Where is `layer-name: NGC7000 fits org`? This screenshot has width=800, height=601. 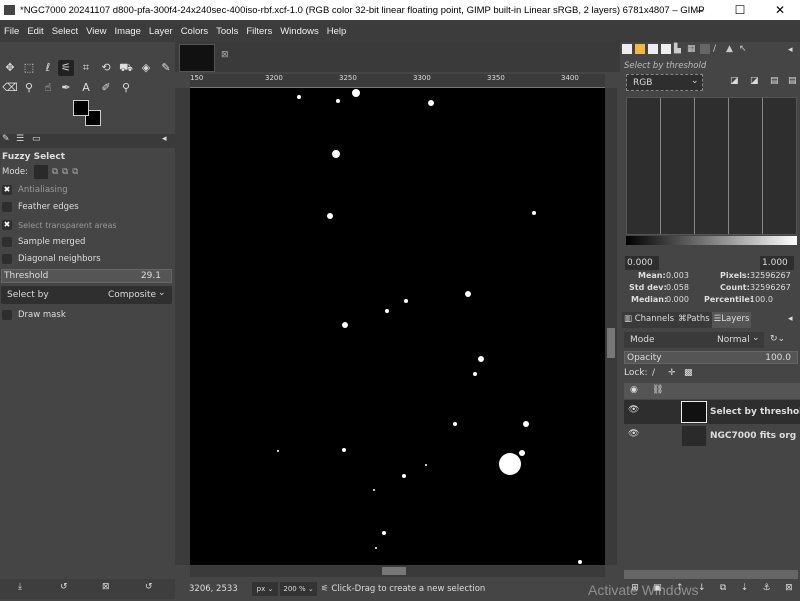 layer-name: NGC7000 fits org is located at coordinates (753, 436).